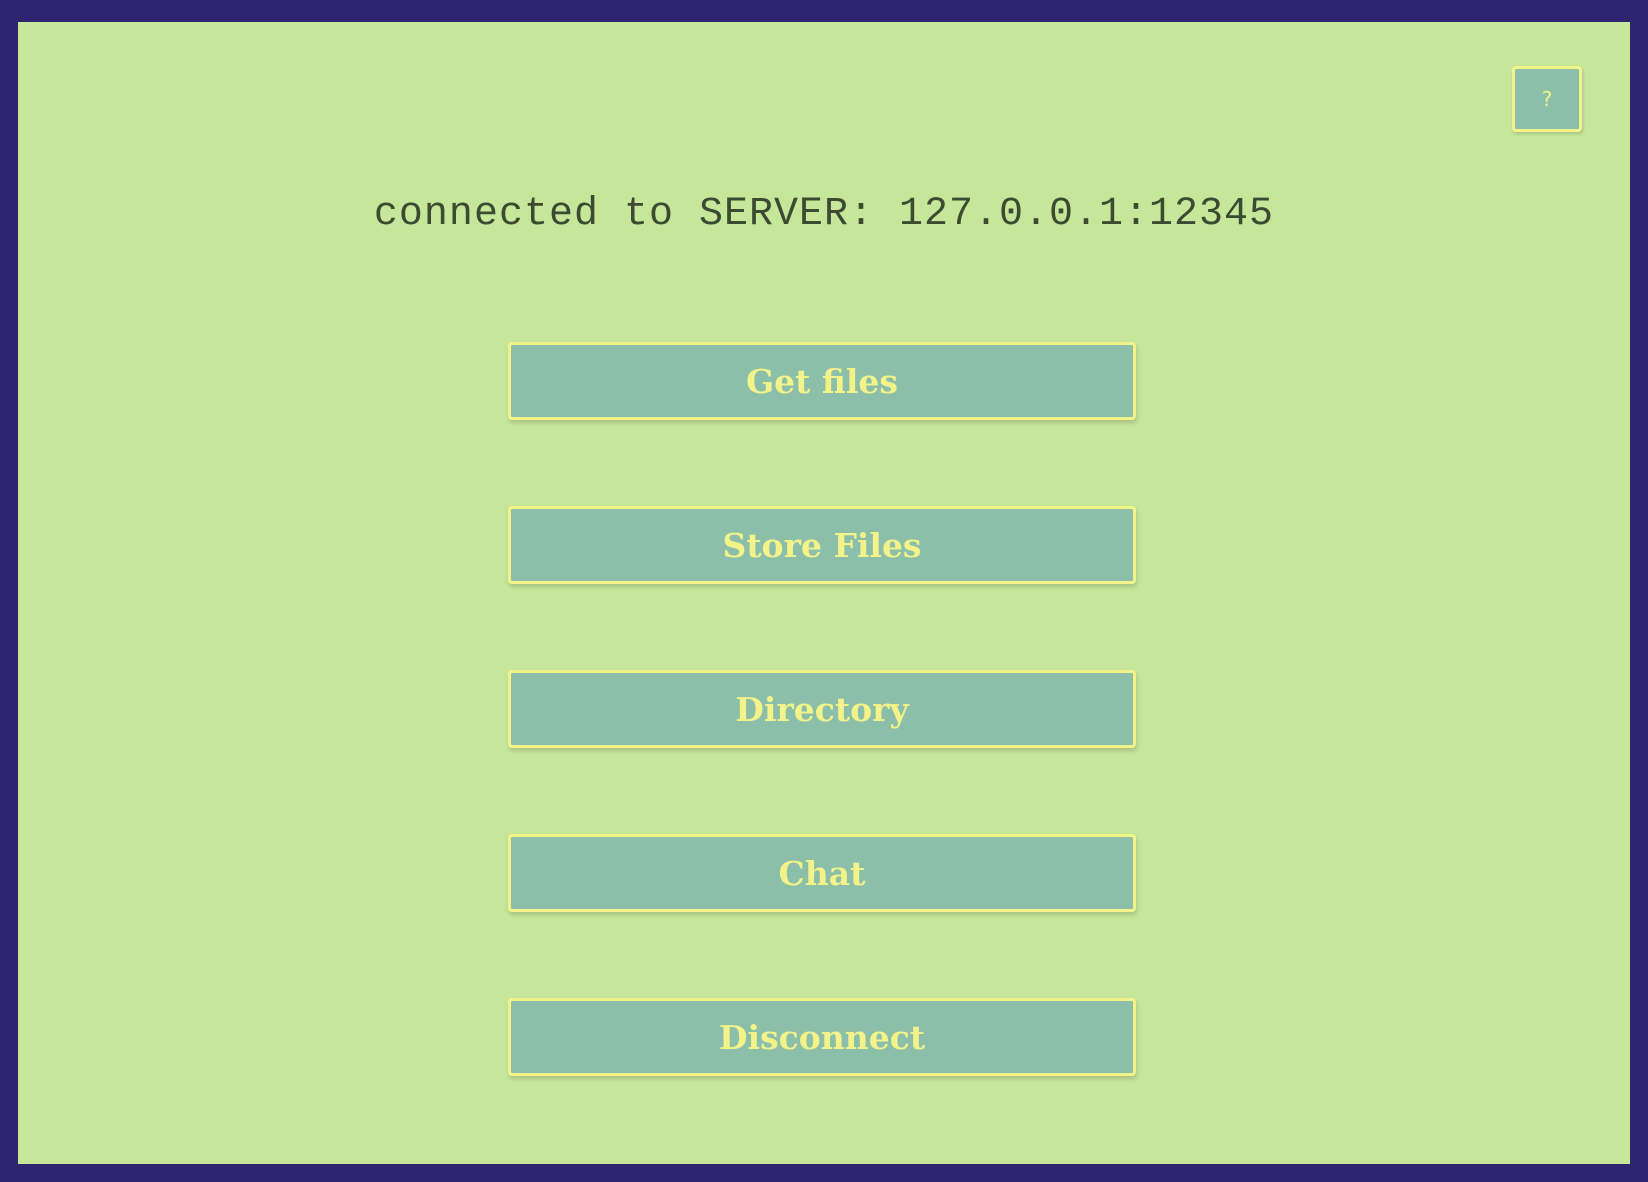 The height and width of the screenshot is (1182, 1648). I want to click on get-files-button: Get files, so click(822, 381).